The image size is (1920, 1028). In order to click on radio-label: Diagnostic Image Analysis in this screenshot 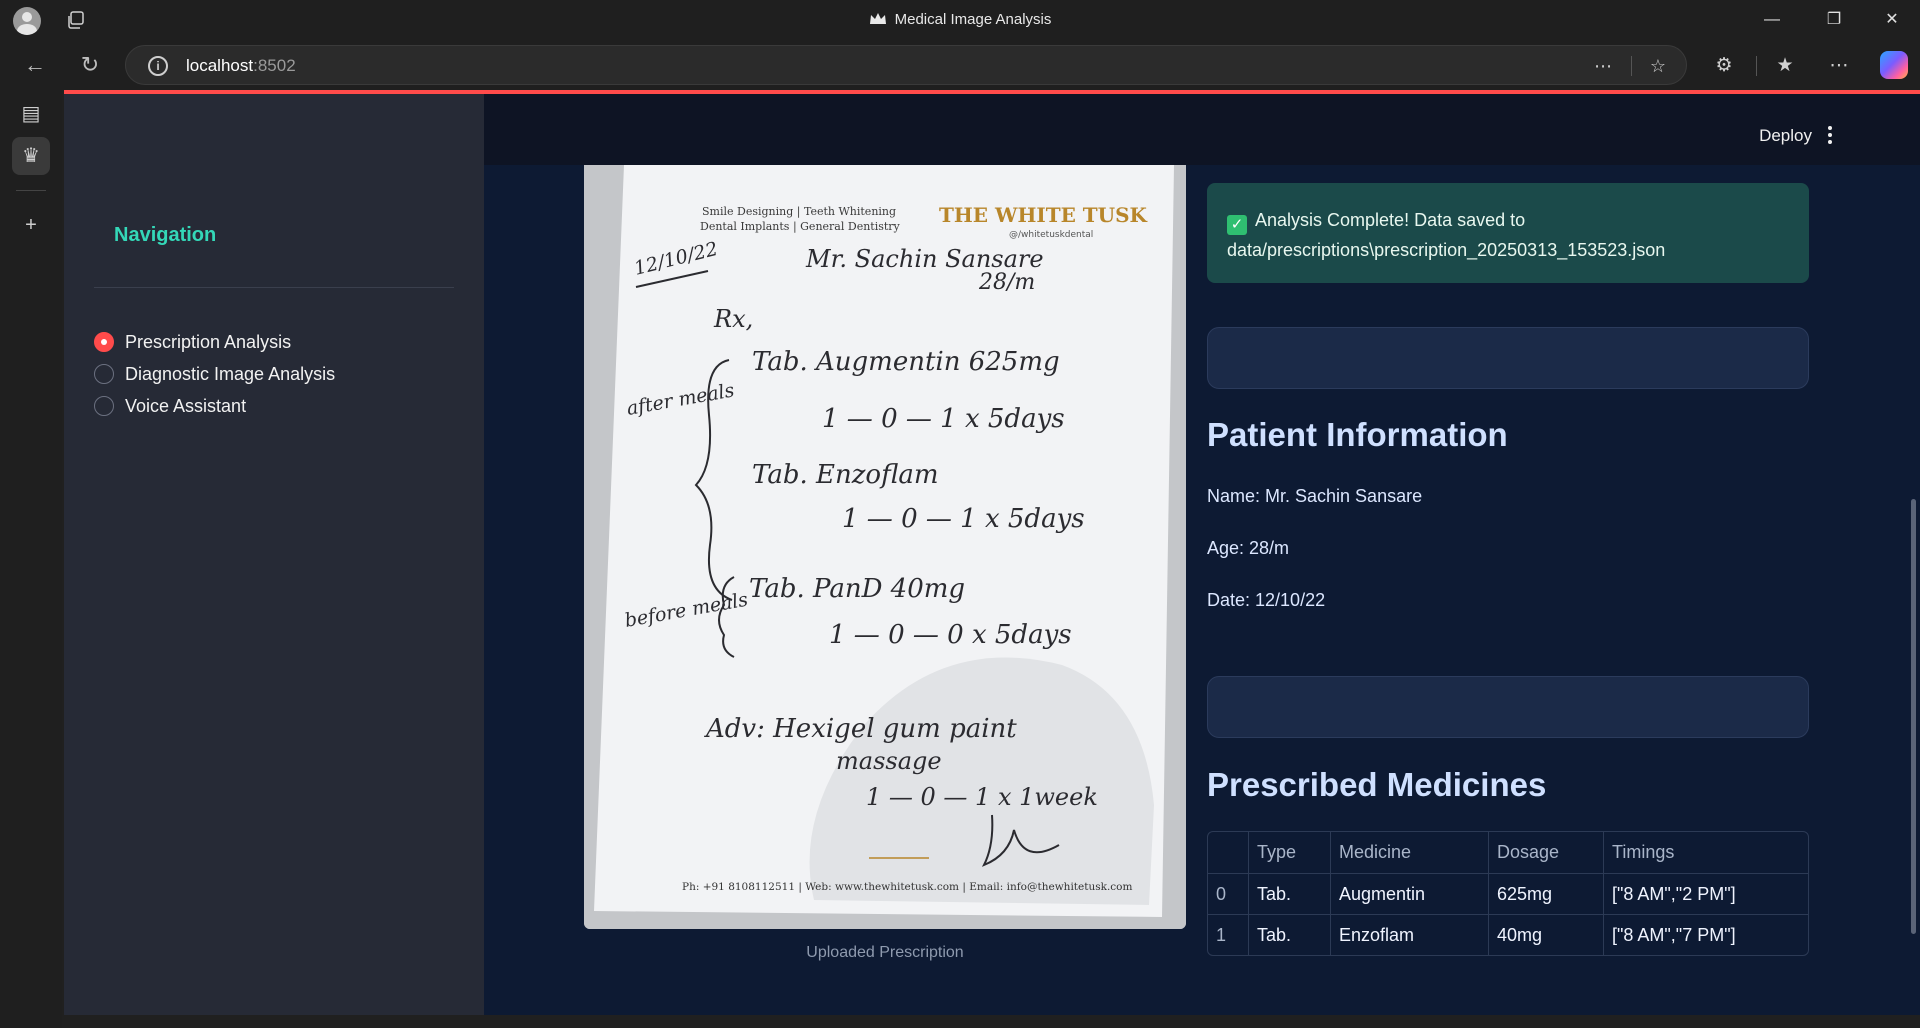, I will do `click(230, 373)`.